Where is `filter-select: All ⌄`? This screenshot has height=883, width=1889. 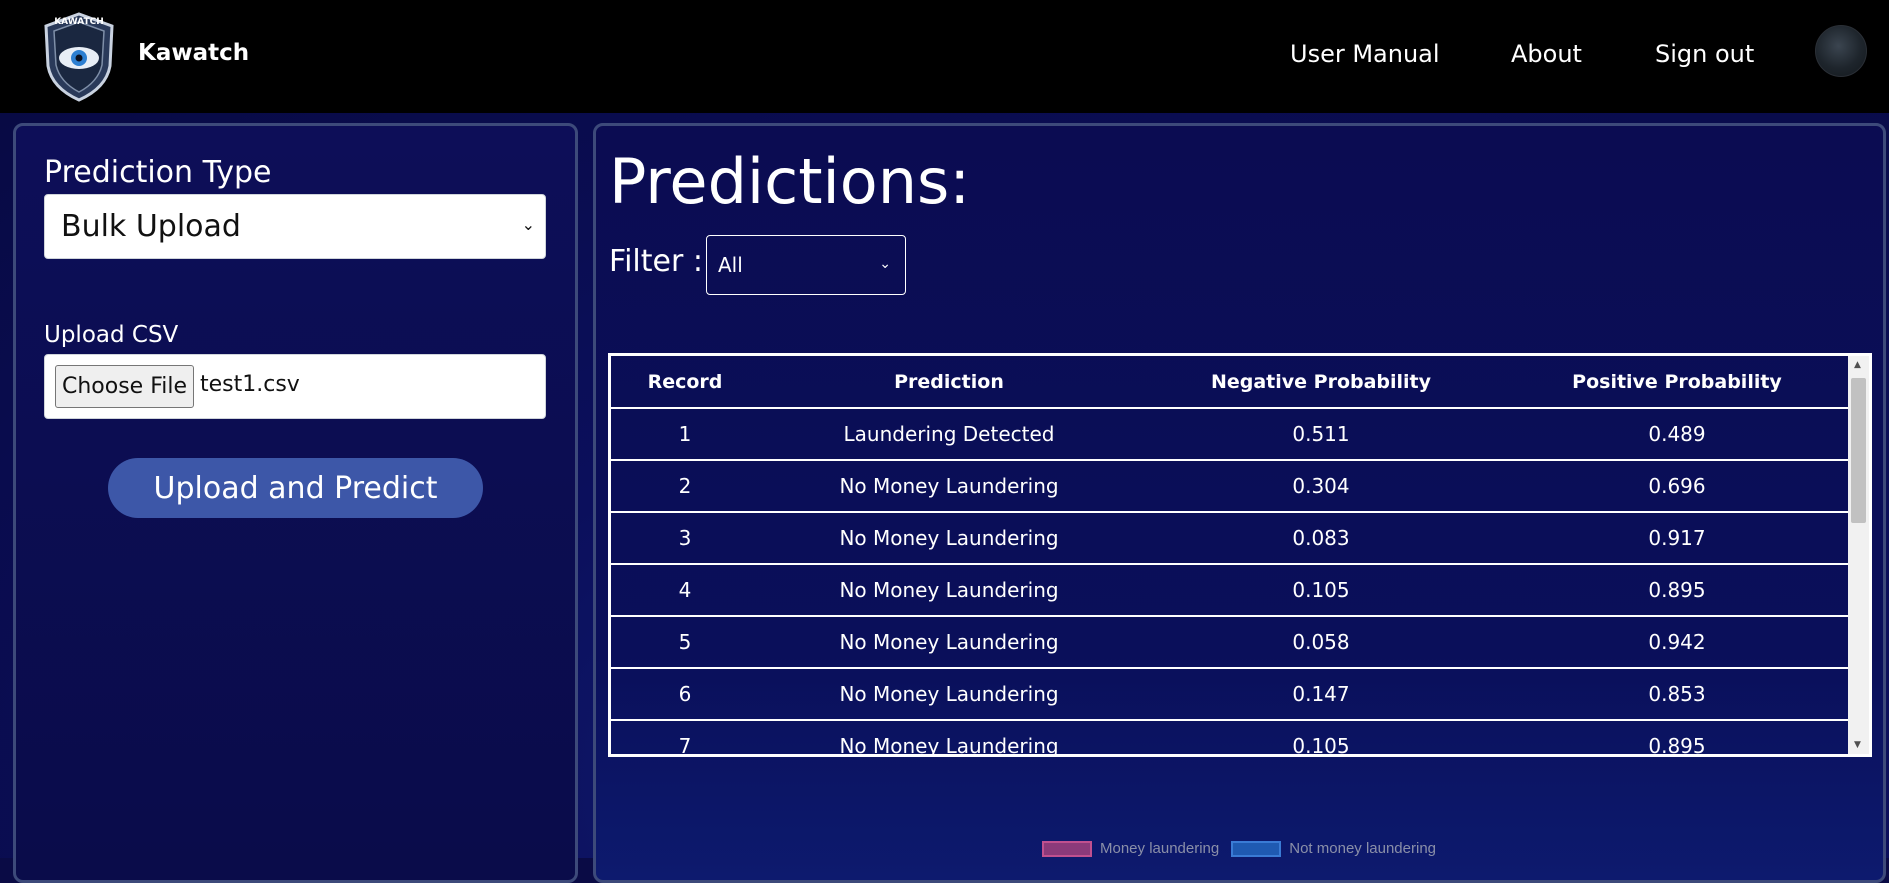 filter-select: All ⌄ is located at coordinates (806, 265).